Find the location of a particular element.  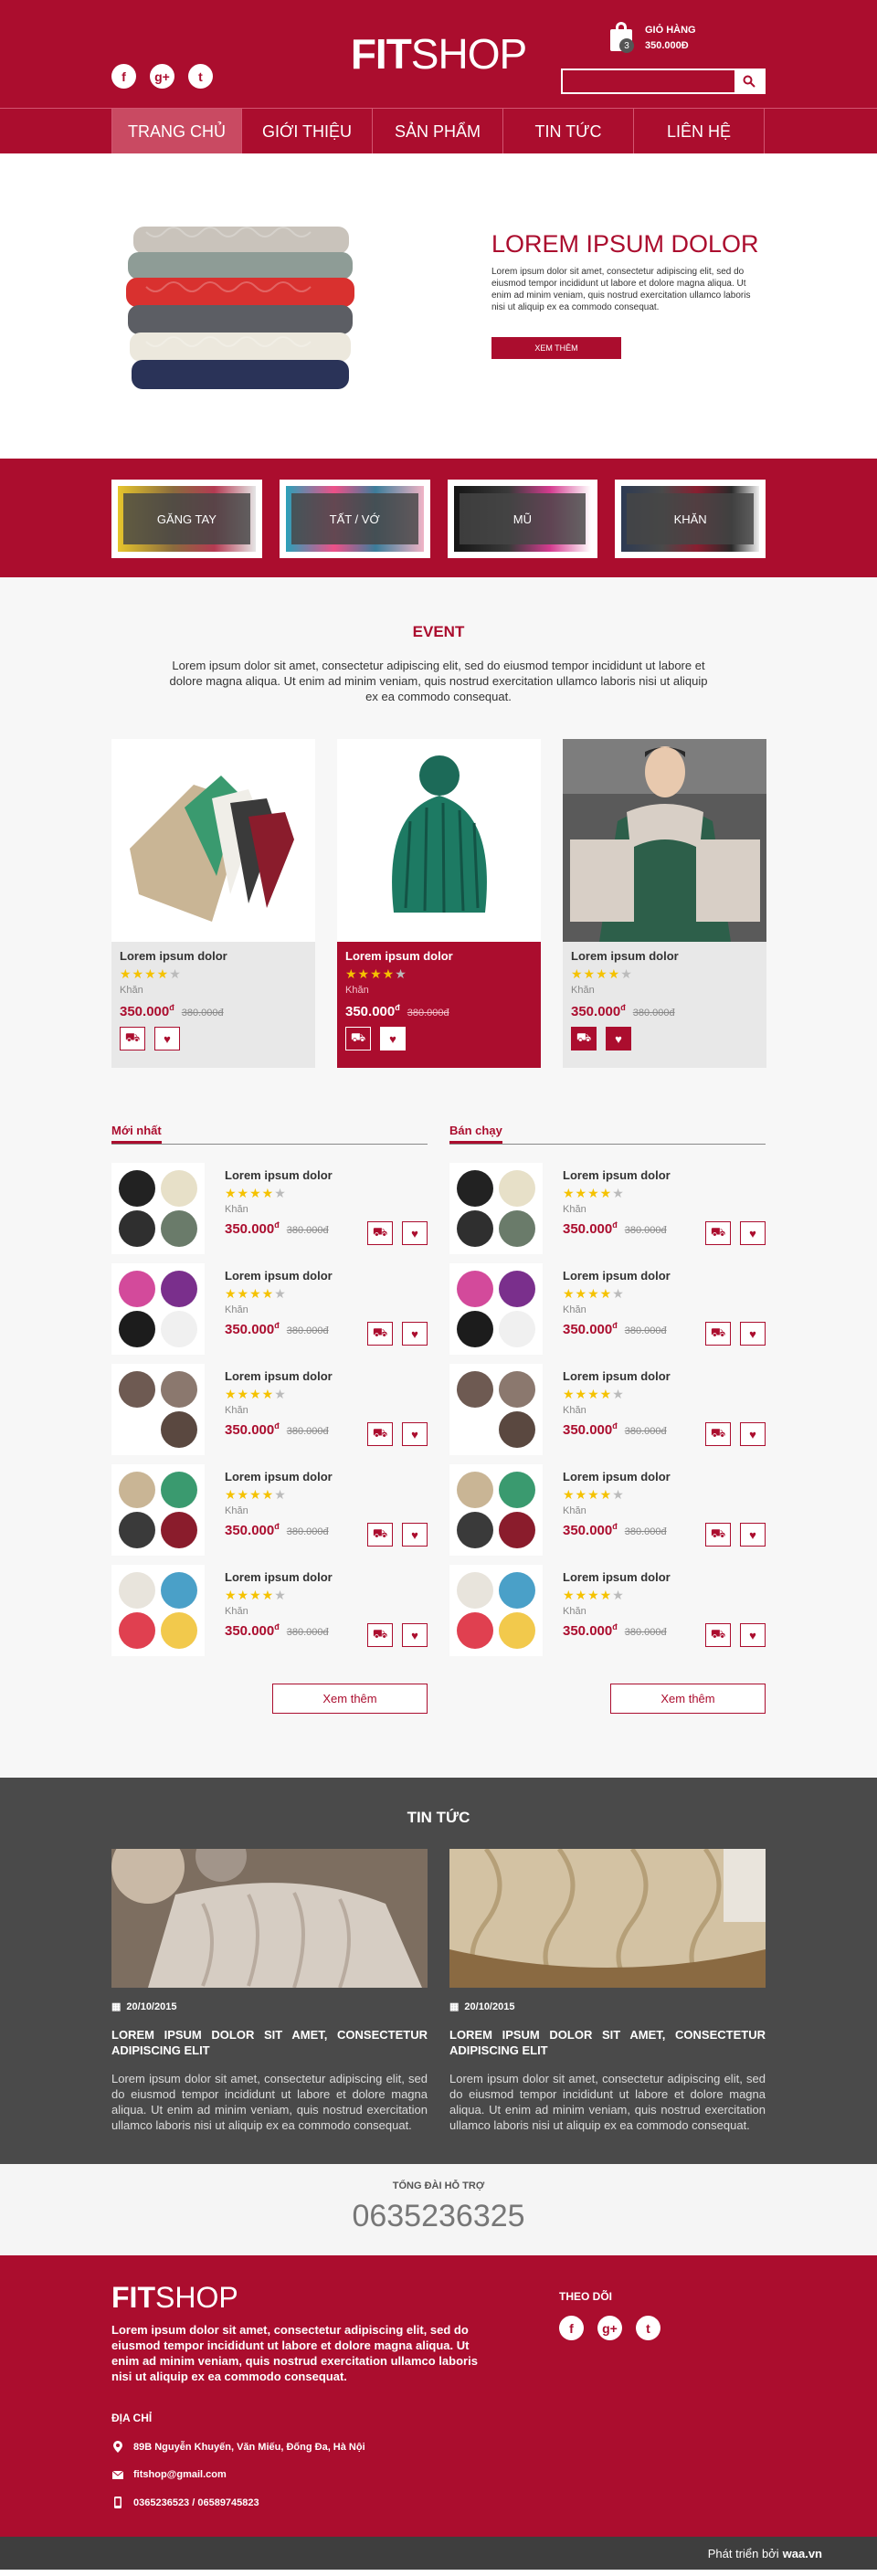

cart-count-badge: 3 is located at coordinates (627, 45).